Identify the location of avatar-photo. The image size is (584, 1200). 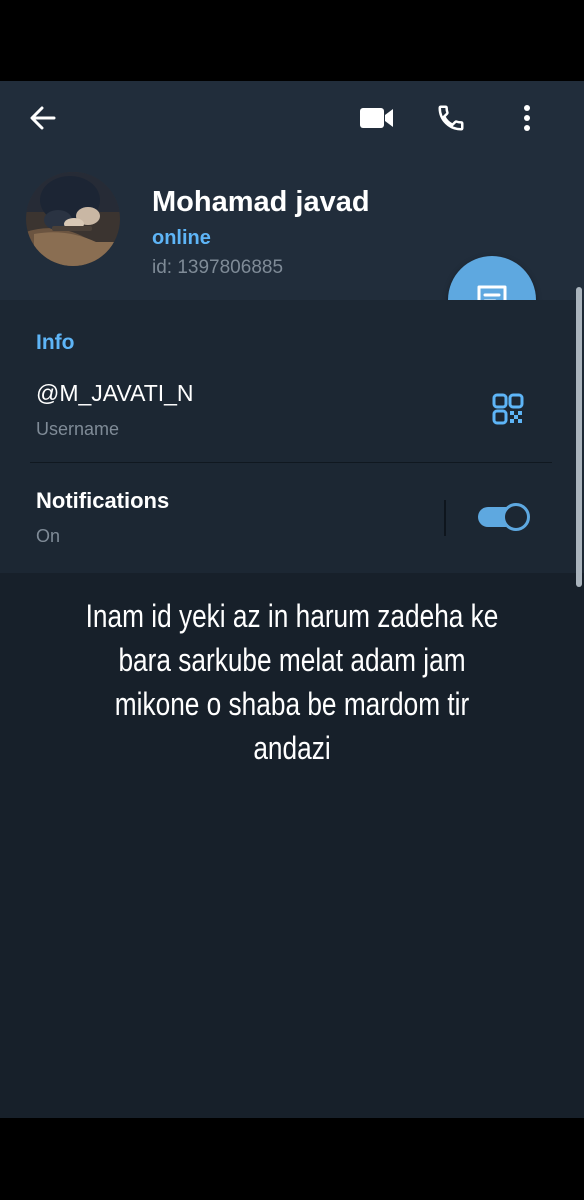
(73, 219).